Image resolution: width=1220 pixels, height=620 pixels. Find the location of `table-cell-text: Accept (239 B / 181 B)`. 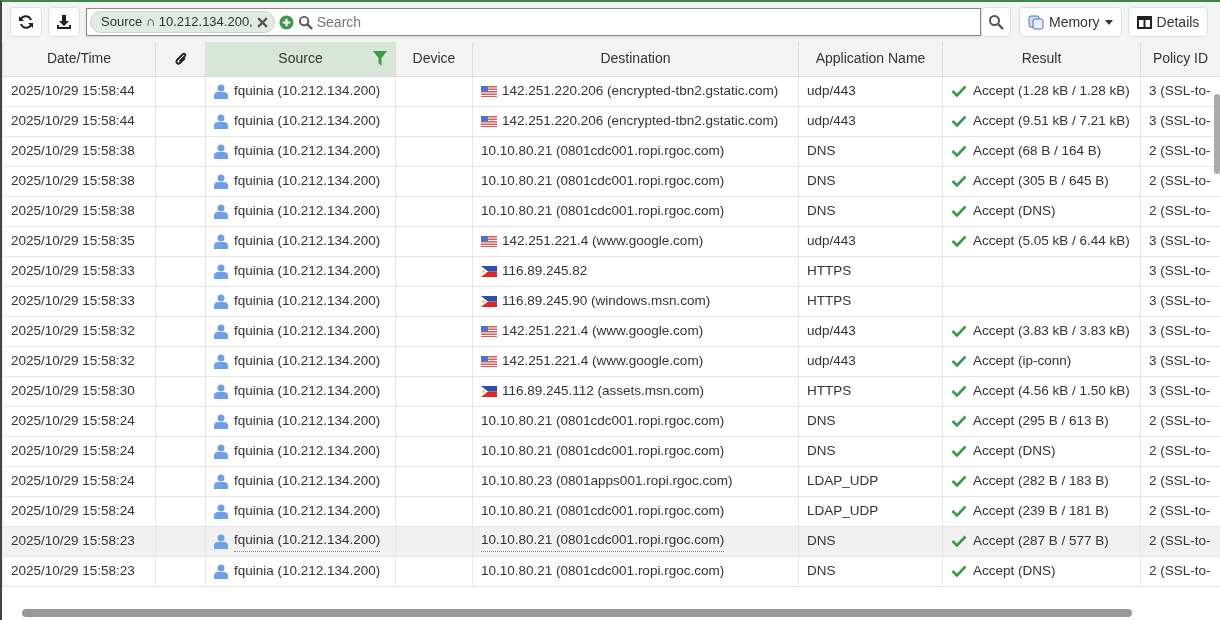

table-cell-text: Accept (239 B / 181 B) is located at coordinates (1041, 510).